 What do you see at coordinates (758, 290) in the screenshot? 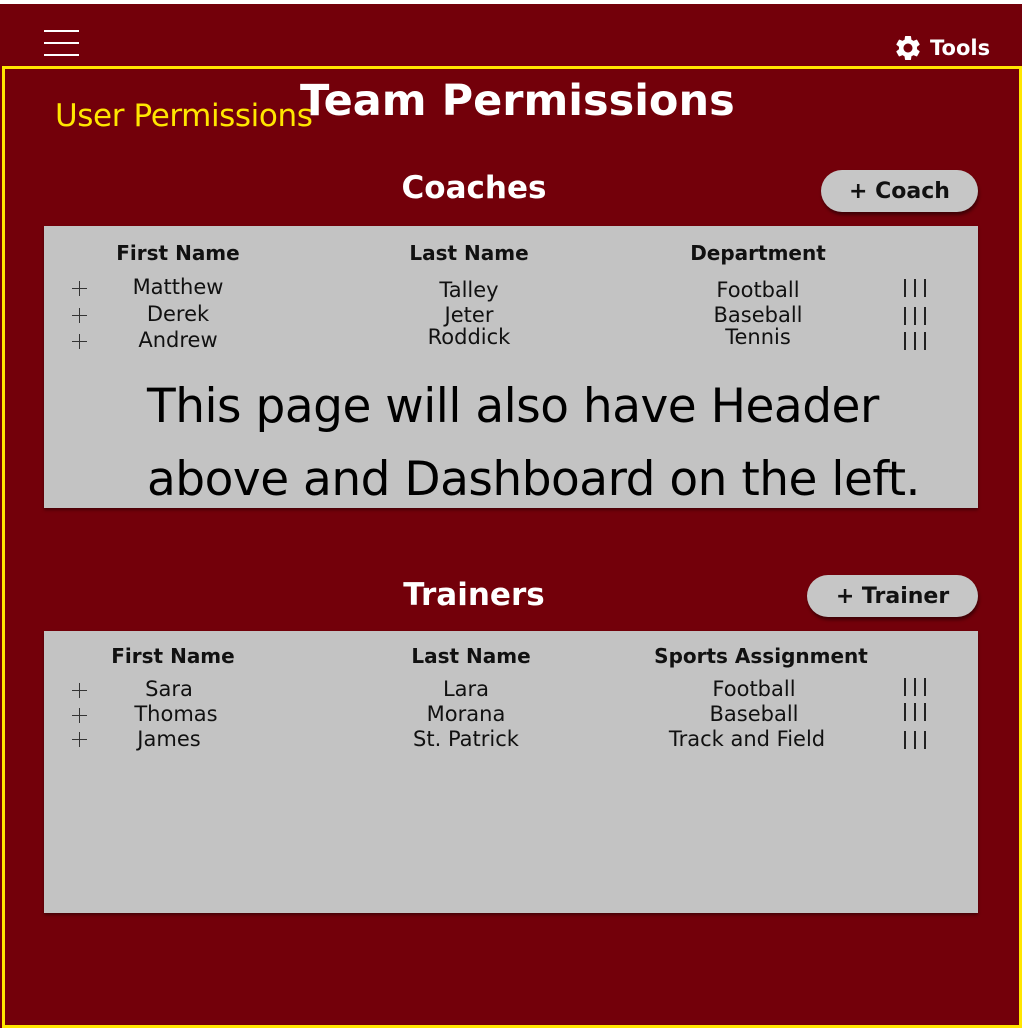
I see `department-cell: Football` at bounding box center [758, 290].